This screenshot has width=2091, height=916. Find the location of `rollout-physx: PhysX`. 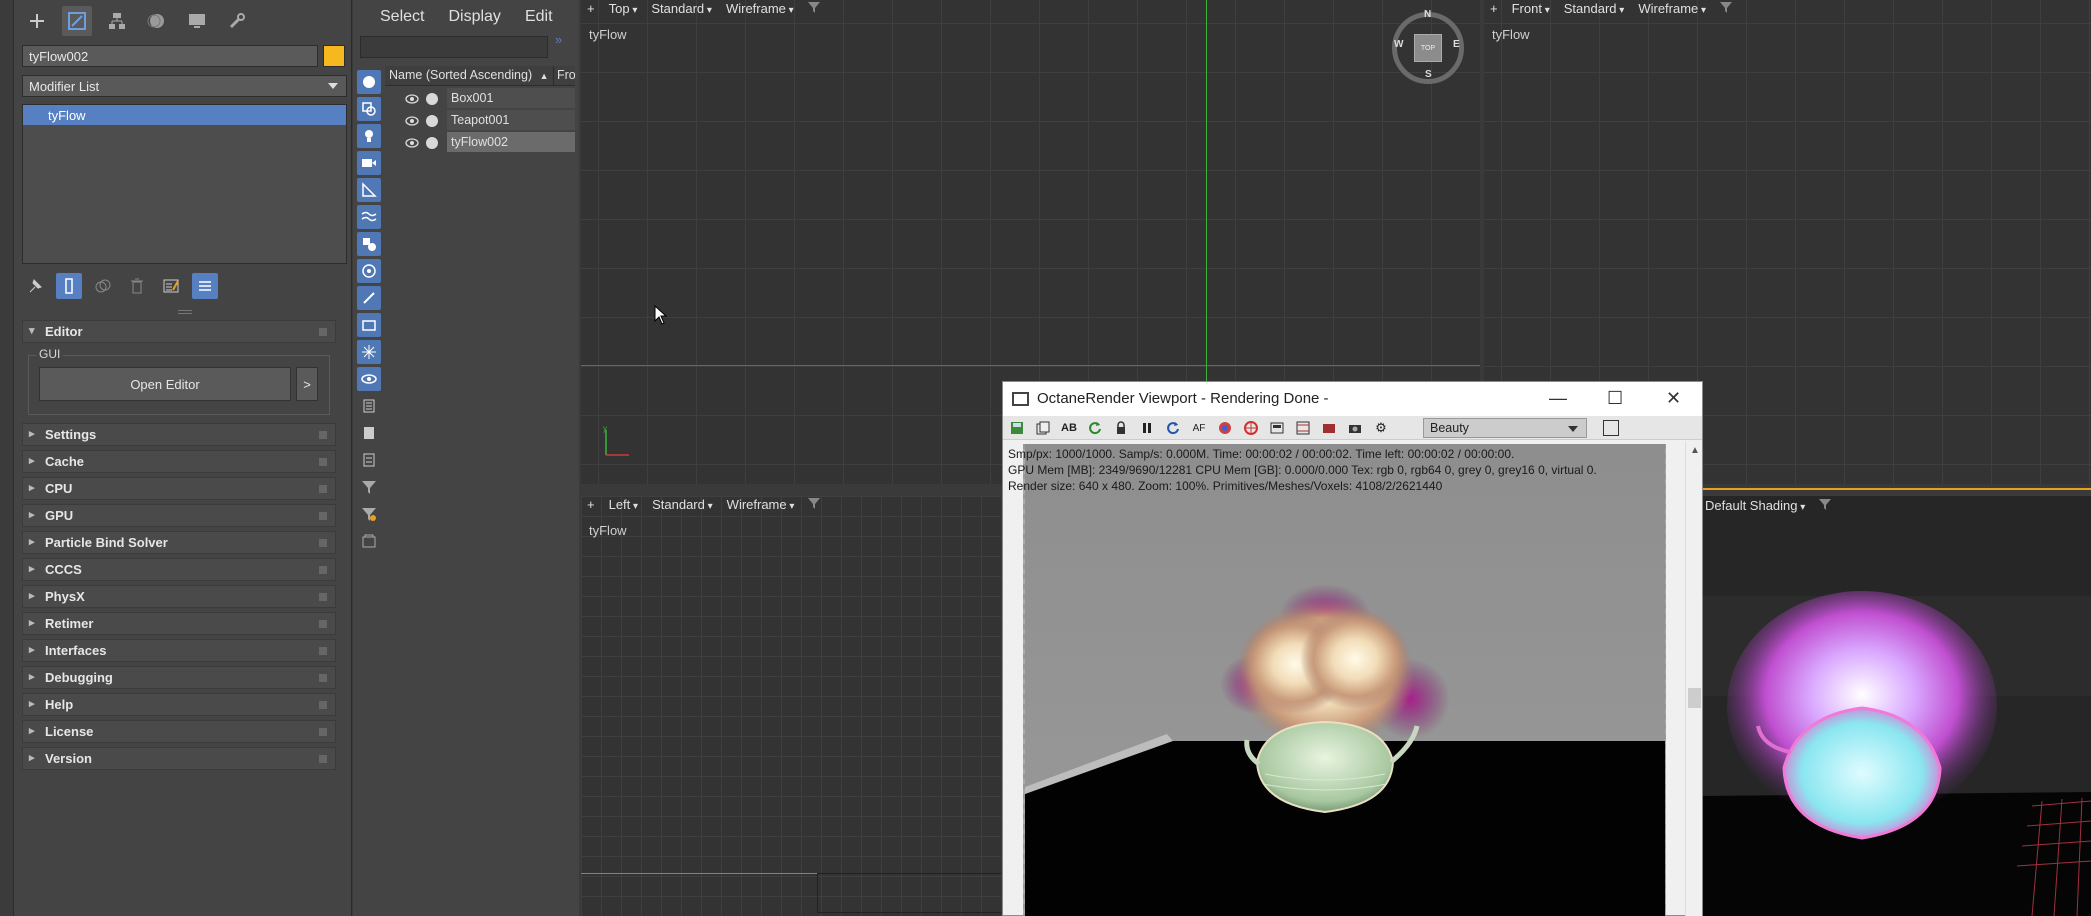

rollout-physx: PhysX is located at coordinates (179, 596).